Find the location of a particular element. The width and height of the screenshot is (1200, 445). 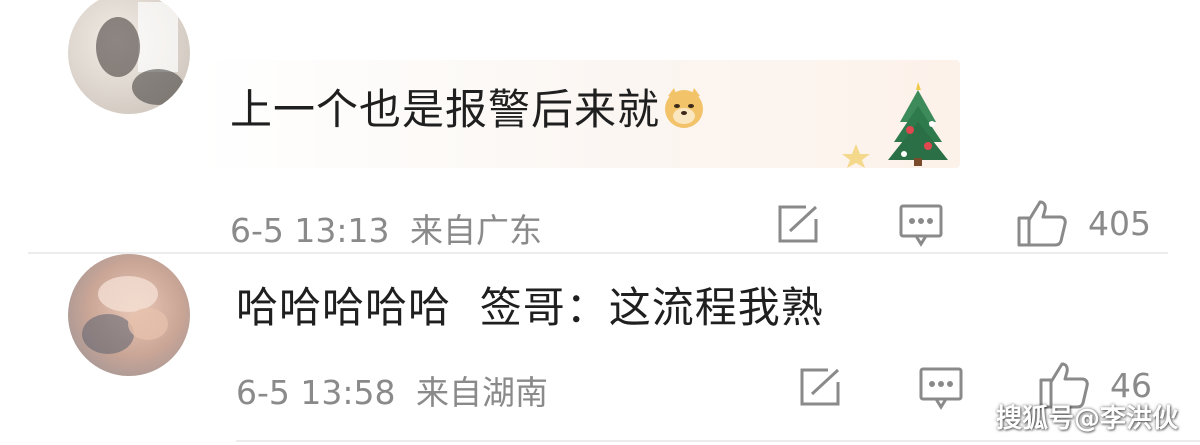

comment-text: 哈哈哈哈哈 签哥：这流程我熟 is located at coordinates (530, 304).